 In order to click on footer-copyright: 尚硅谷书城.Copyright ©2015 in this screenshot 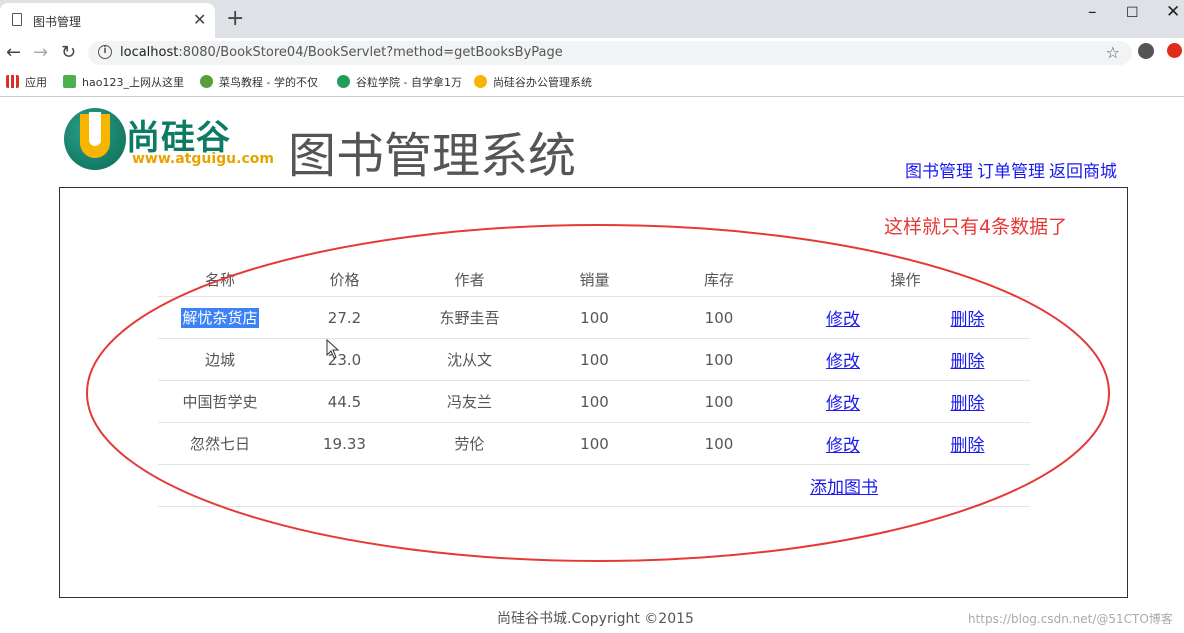, I will do `click(595, 619)`.